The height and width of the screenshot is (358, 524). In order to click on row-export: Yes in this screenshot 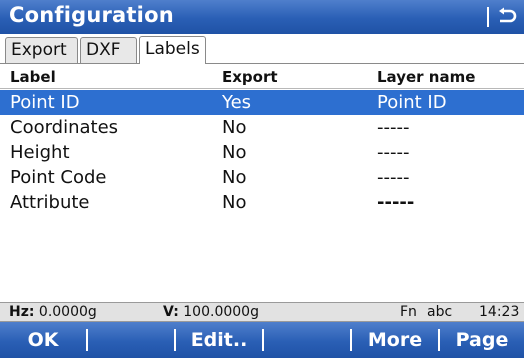, I will do `click(237, 102)`.